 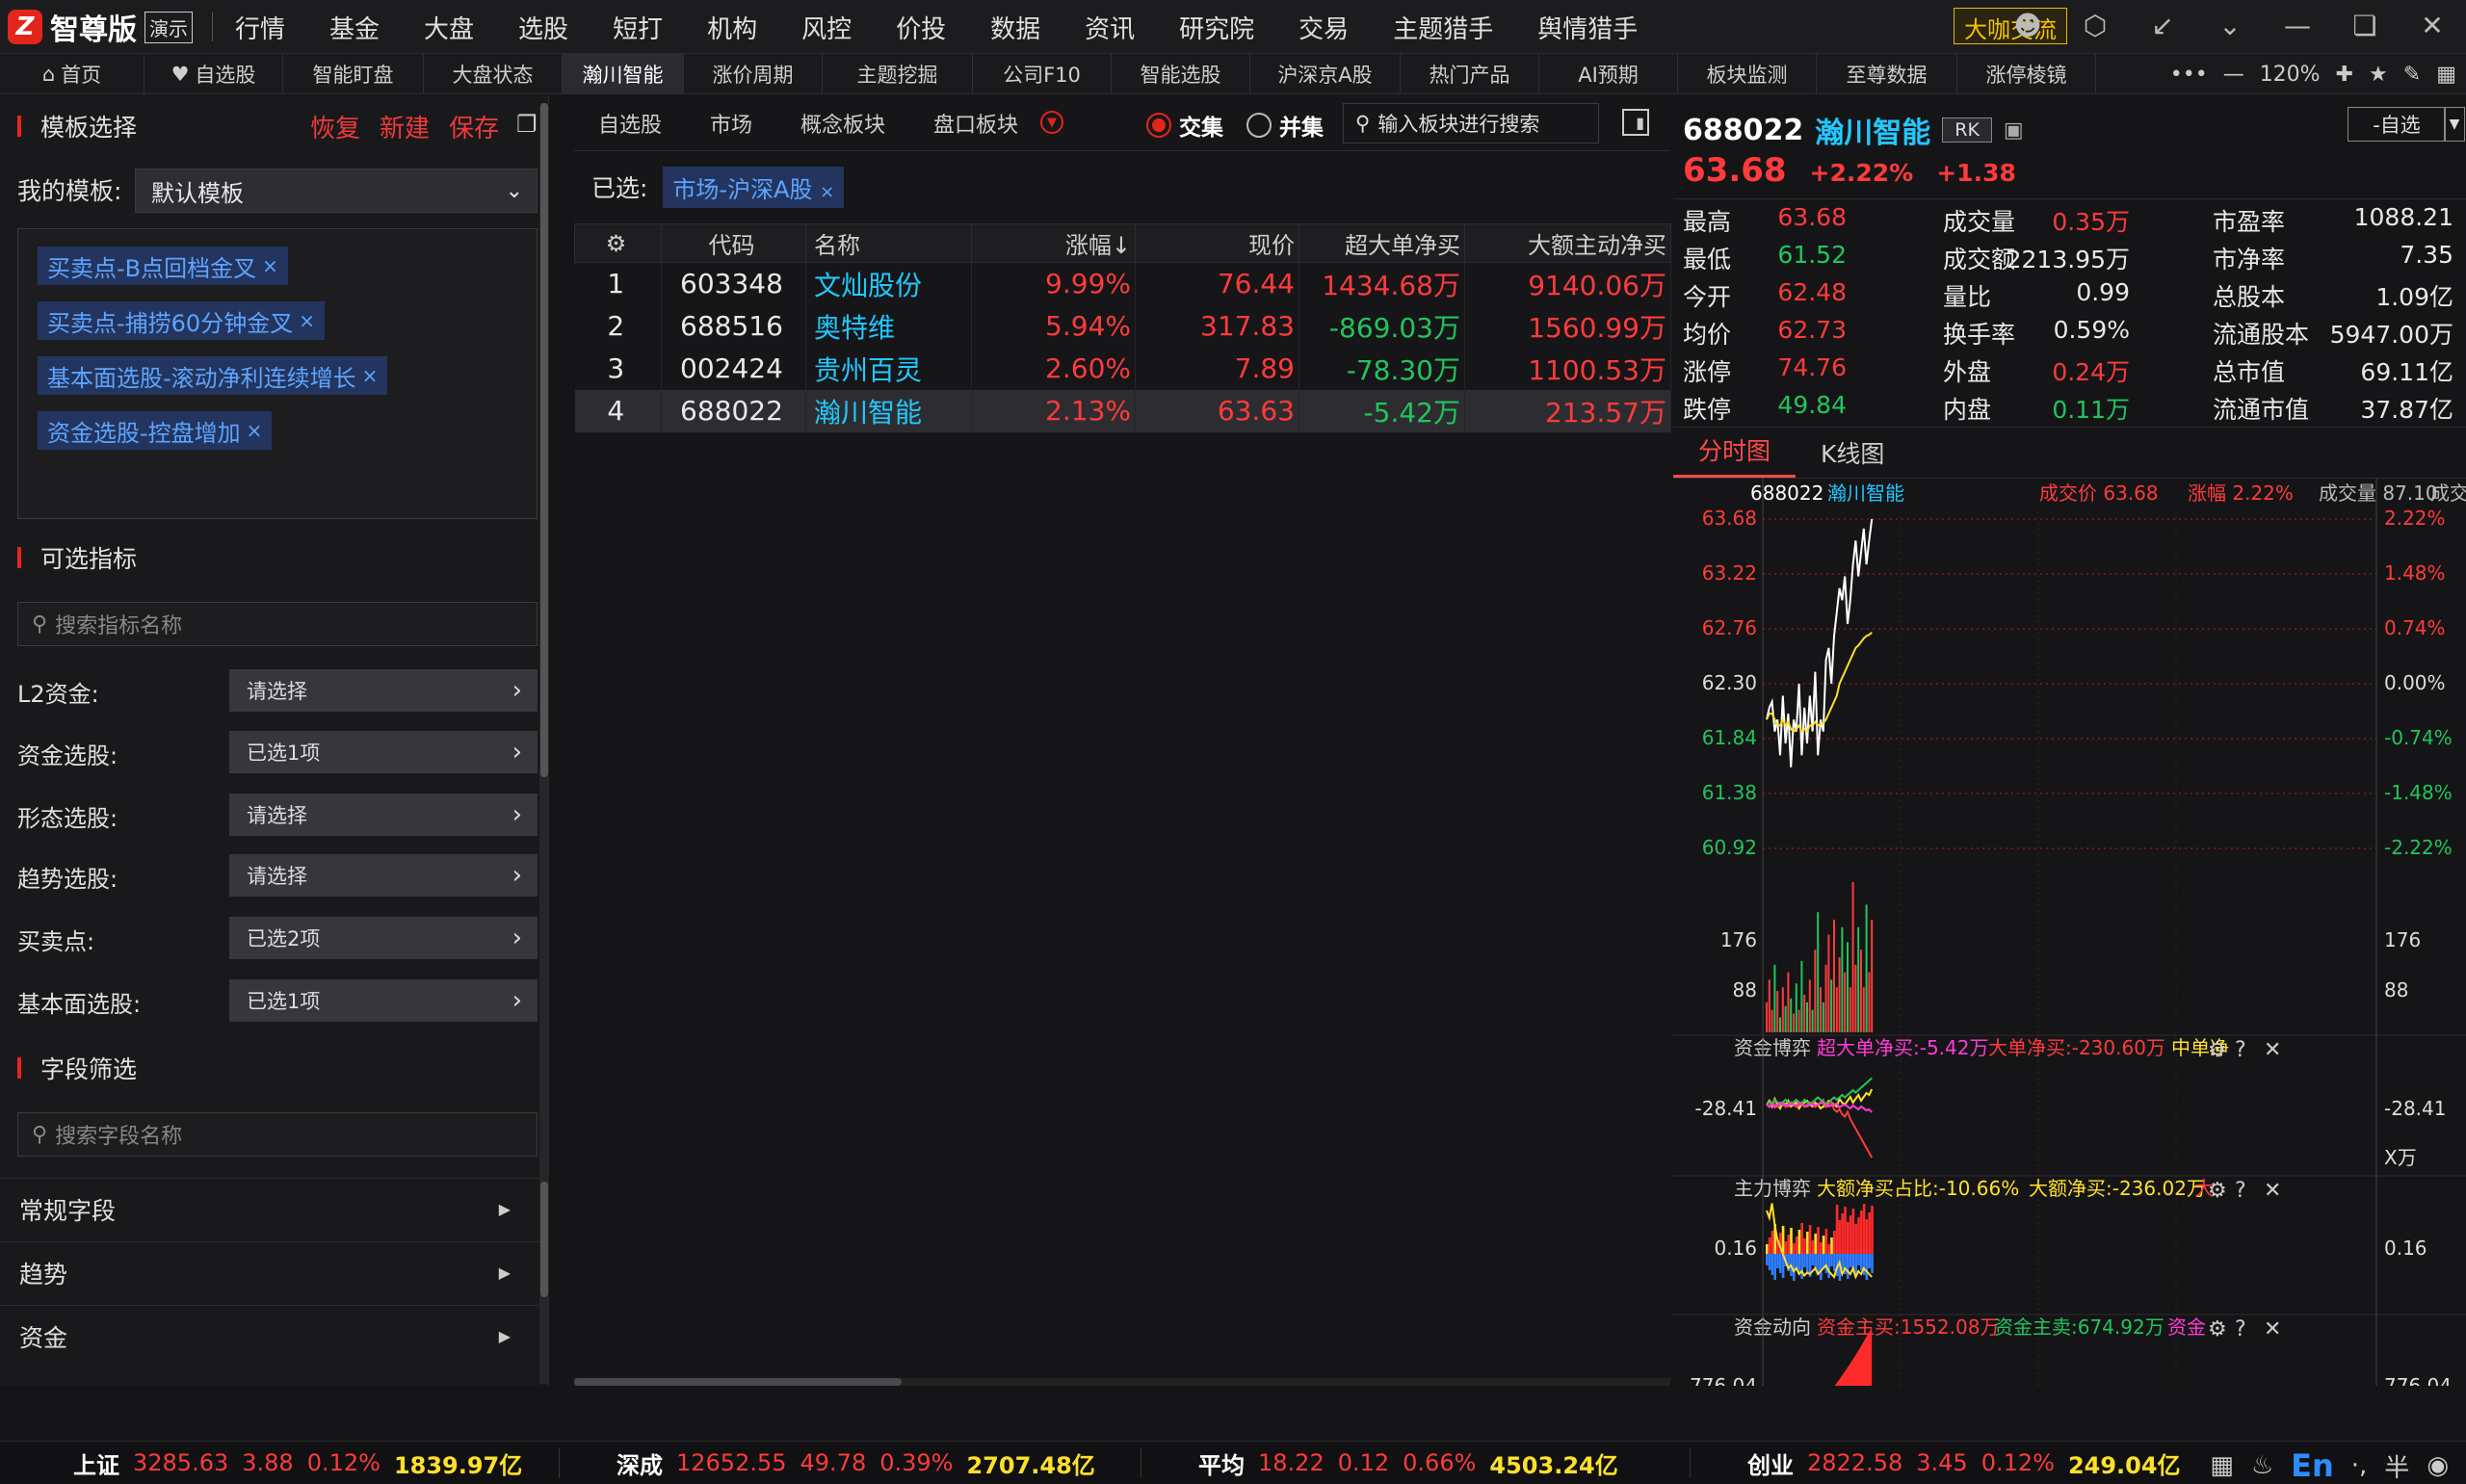 I want to click on tab-12: 板块监测, so click(x=1747, y=74).